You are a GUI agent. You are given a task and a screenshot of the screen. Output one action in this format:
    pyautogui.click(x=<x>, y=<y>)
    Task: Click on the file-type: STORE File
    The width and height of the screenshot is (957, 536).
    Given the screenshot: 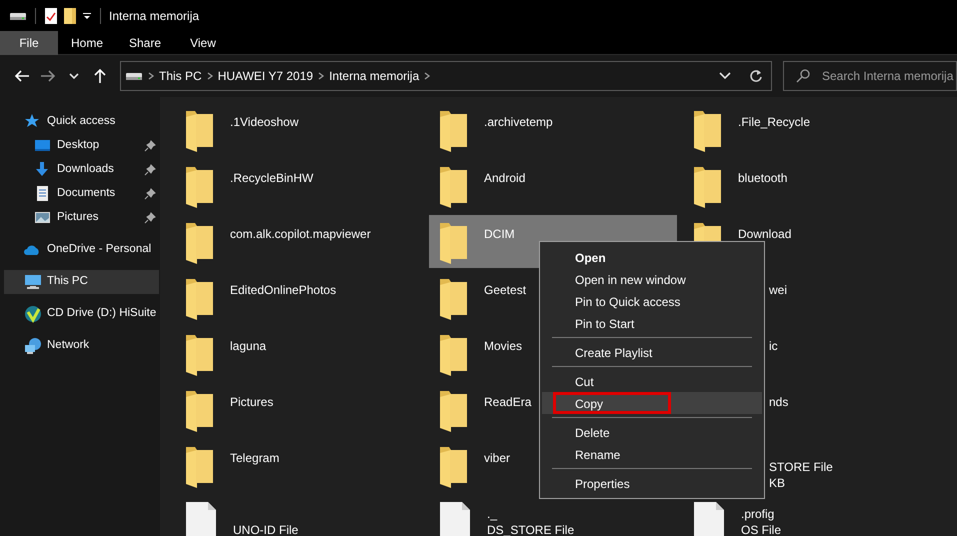 What is the action you would take?
    pyautogui.click(x=801, y=467)
    